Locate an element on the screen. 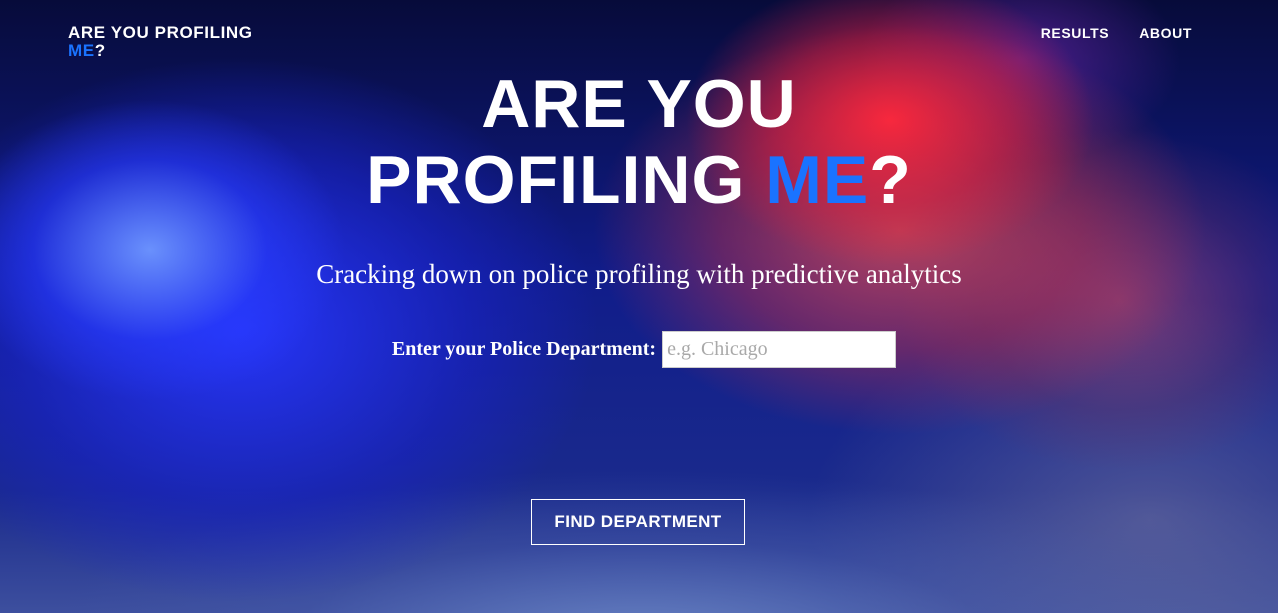 Image resolution: width=1278 pixels, height=613 pixels. logo-suffix: ? is located at coordinates (100, 50).